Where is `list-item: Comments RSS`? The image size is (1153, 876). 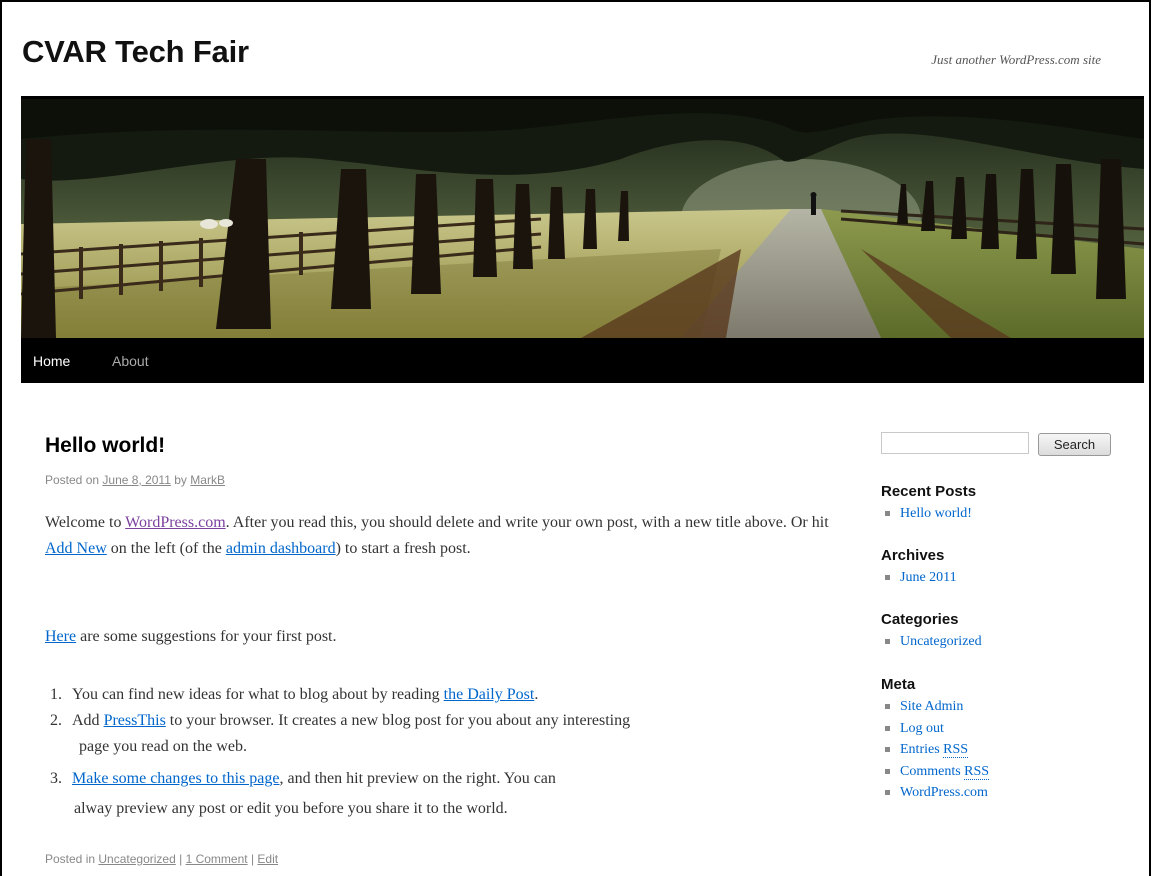 list-item: Comments RSS is located at coordinates (935, 772).